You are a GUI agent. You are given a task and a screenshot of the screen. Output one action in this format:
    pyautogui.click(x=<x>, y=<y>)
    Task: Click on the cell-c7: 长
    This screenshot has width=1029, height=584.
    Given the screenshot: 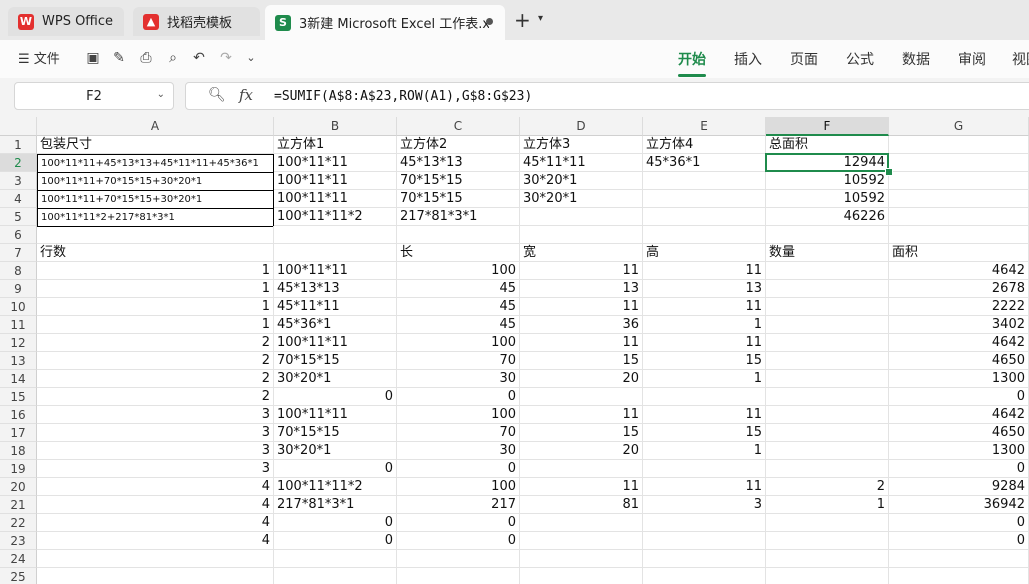 What is the action you would take?
    pyautogui.click(x=458, y=253)
    